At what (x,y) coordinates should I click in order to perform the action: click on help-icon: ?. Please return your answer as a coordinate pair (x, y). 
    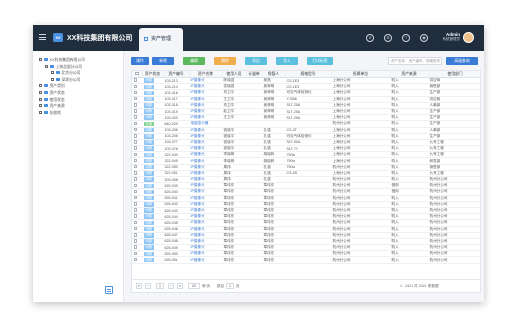
    Looking at the image, I should click on (406, 38).